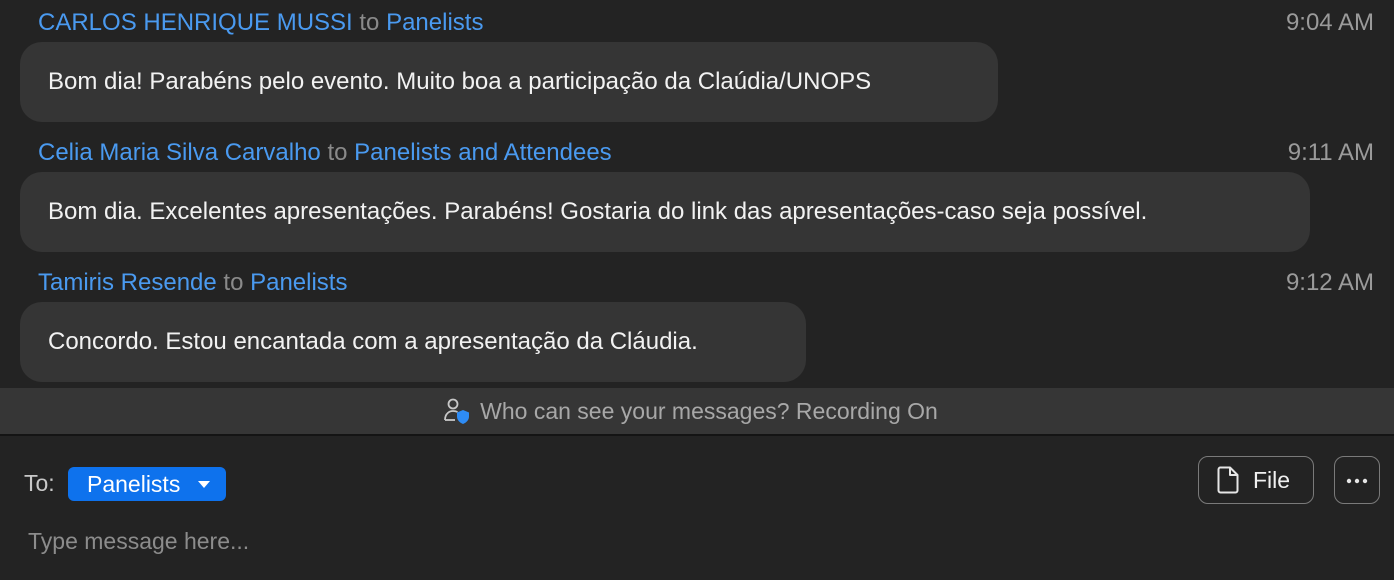  Describe the element at coordinates (457, 411) in the screenshot. I see `person-shield-icon` at that location.